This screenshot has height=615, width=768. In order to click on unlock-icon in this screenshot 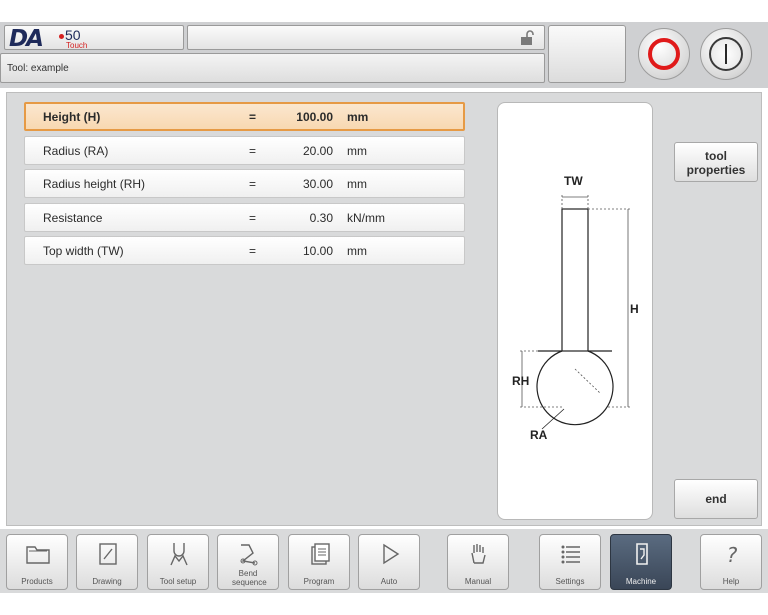, I will do `click(527, 38)`.